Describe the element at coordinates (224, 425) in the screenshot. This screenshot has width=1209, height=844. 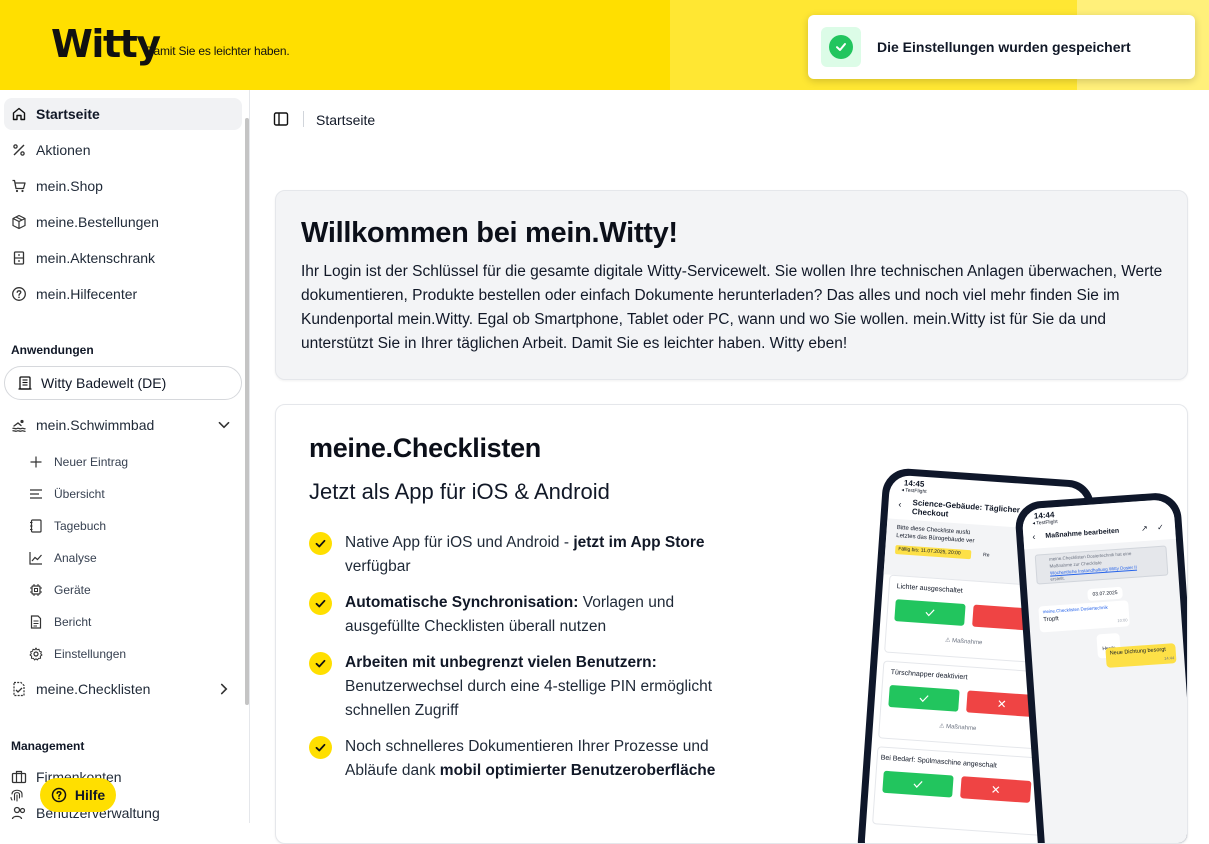
I see `chevron-down-icon` at that location.